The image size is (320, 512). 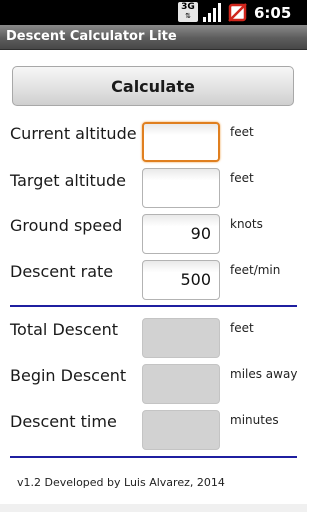 What do you see at coordinates (66, 225) in the screenshot?
I see `ground-speed-label: Ground speed` at bounding box center [66, 225].